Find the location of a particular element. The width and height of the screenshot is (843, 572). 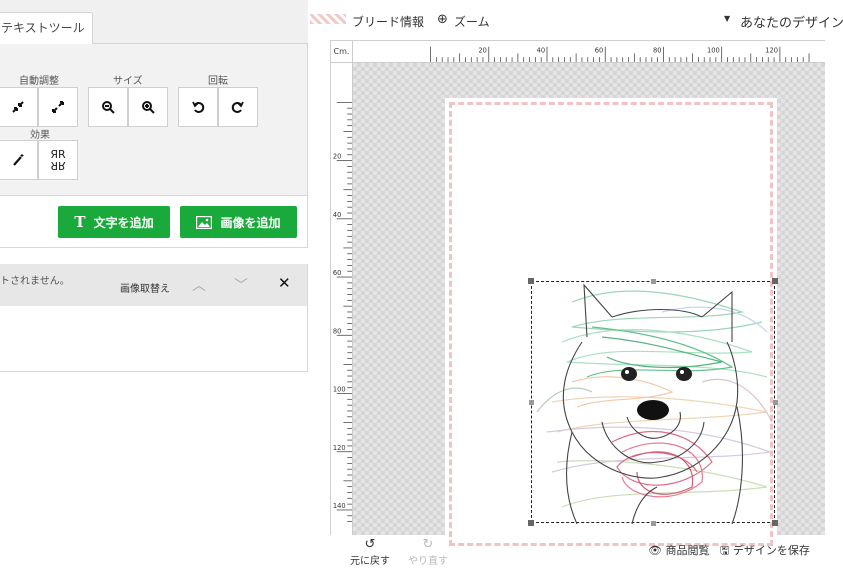

rotate-left-icon is located at coordinates (198, 107).